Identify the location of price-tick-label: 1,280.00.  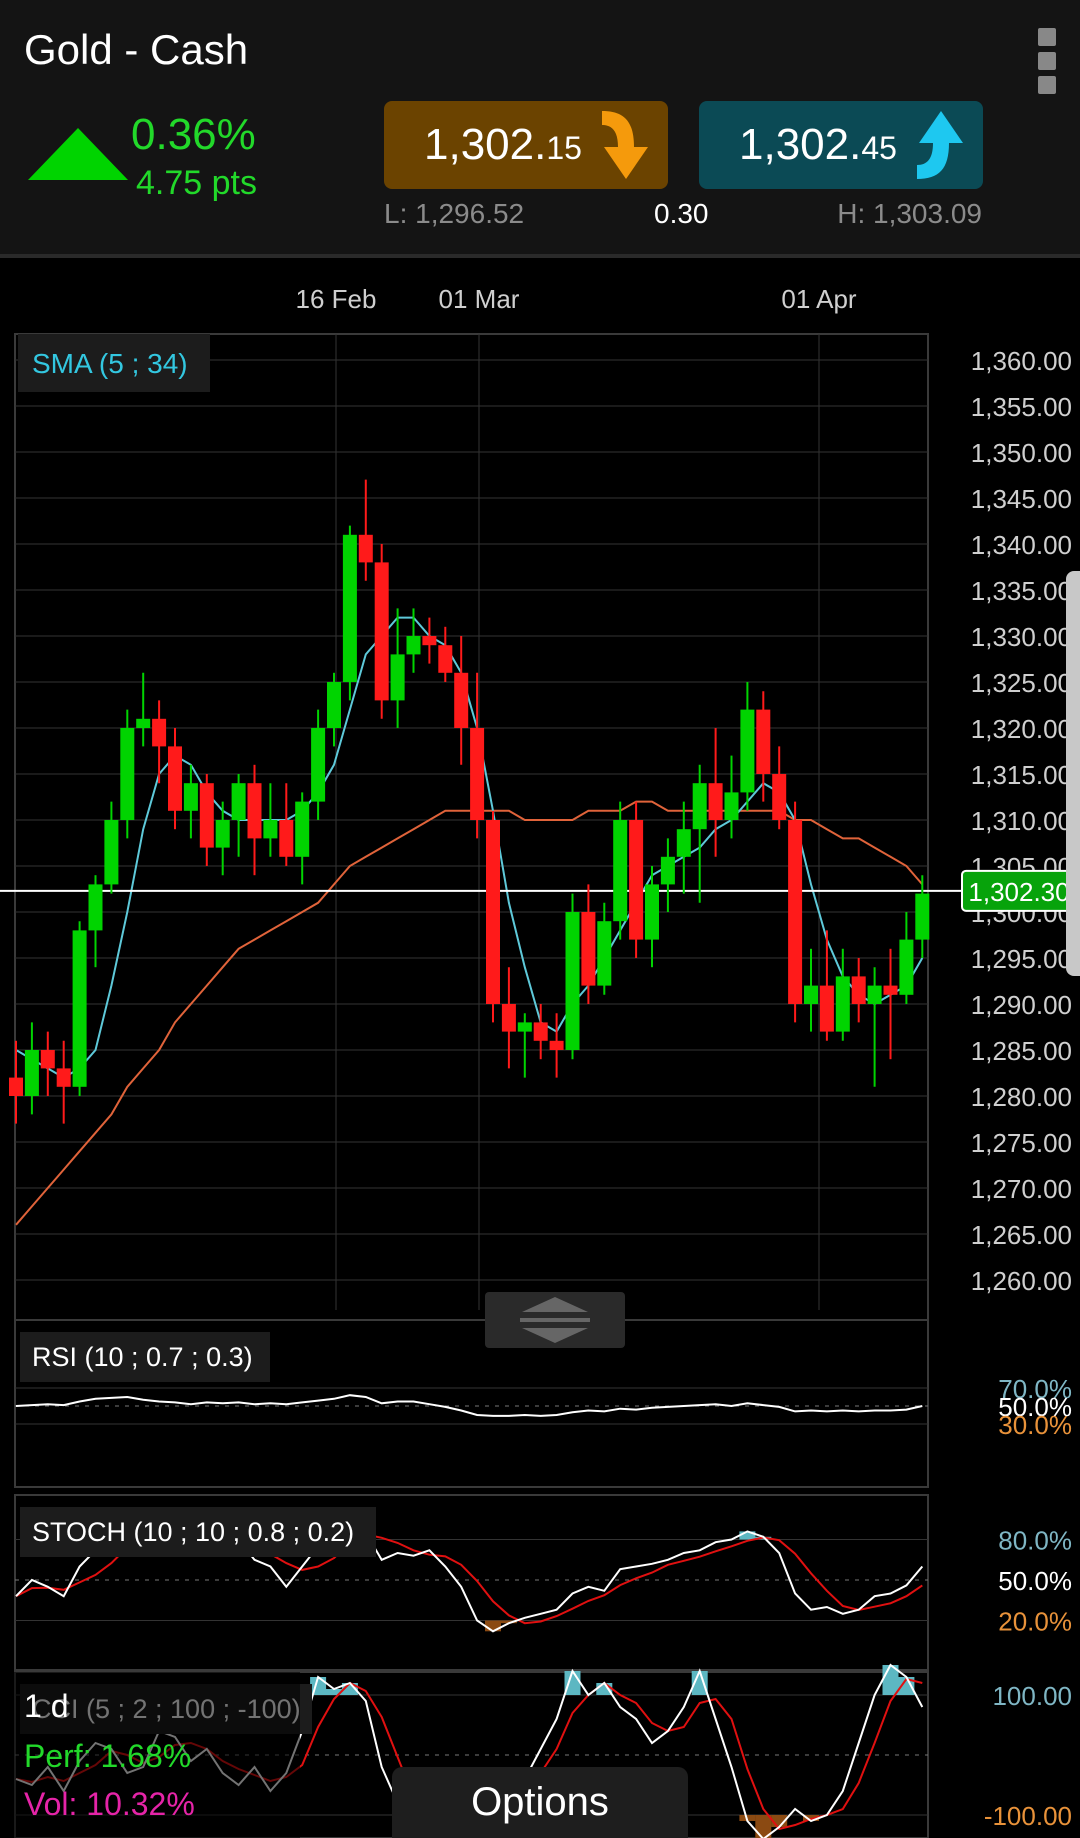
(1021, 1097).